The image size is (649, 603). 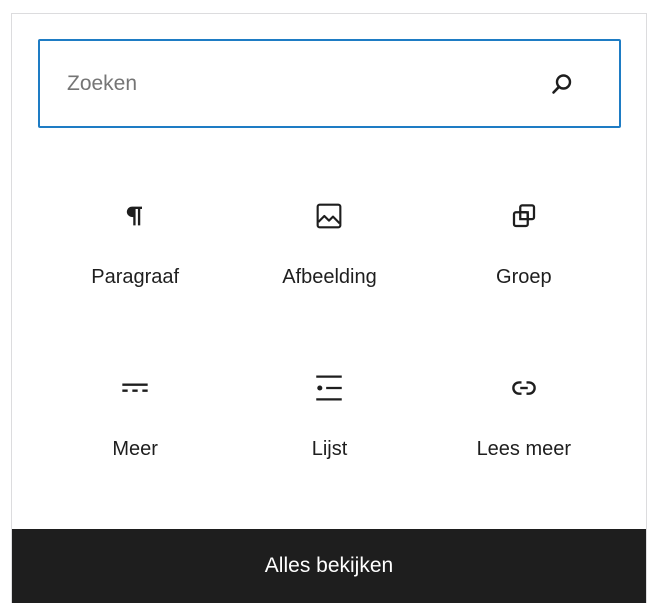 What do you see at coordinates (524, 449) in the screenshot?
I see `block-label: Lees meer` at bounding box center [524, 449].